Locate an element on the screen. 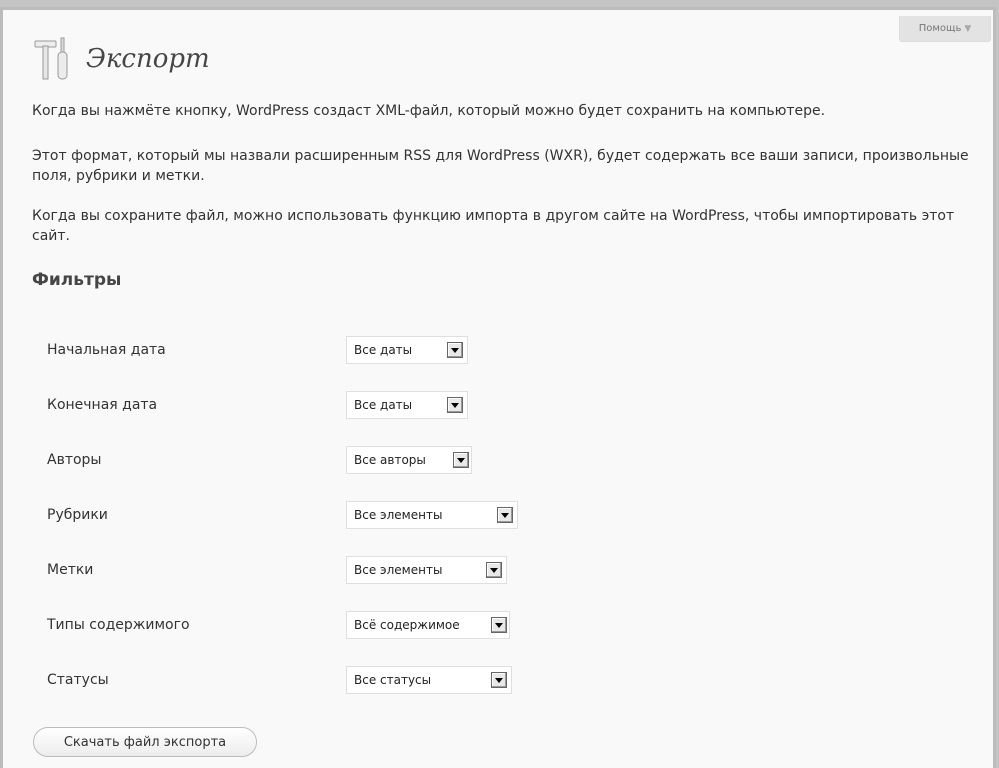 The image size is (999, 768). authors-select: Все авторы is located at coordinates (409, 460).